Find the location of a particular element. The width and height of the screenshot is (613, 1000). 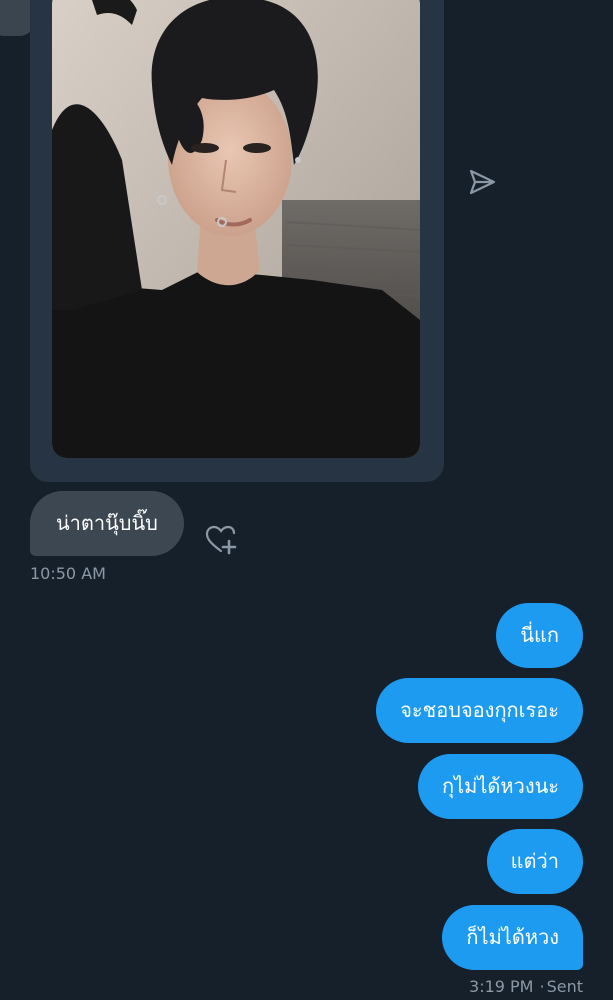

outgoing-message-bubble: นี่แก is located at coordinates (539, 635).